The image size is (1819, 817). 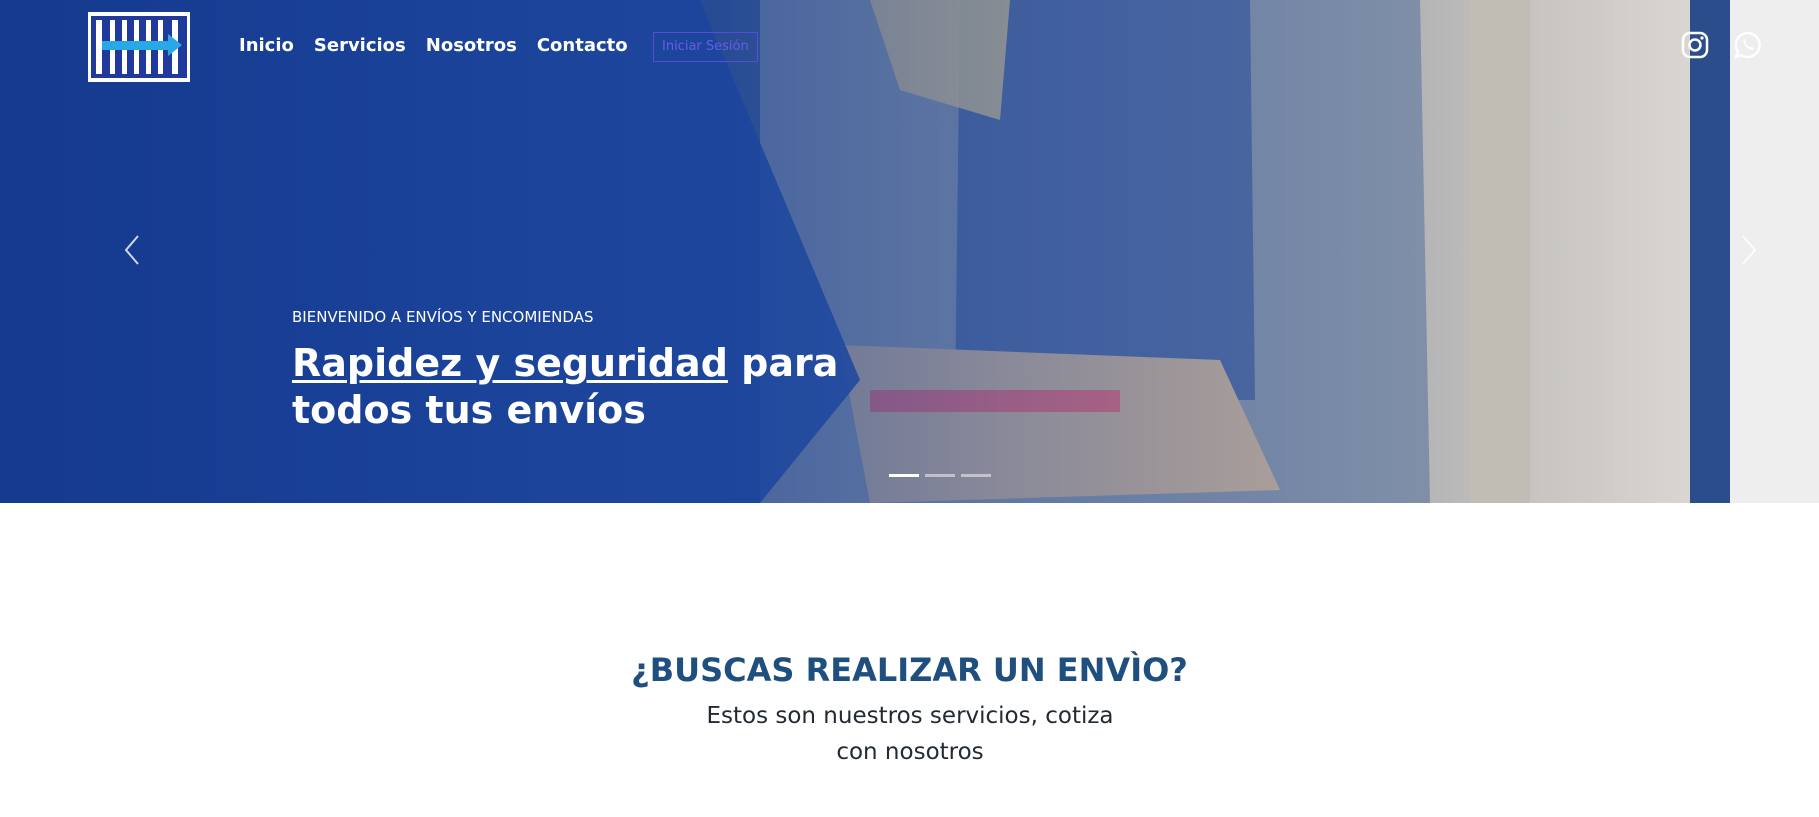 I want to click on brand-logo, so click(x=139, y=47).